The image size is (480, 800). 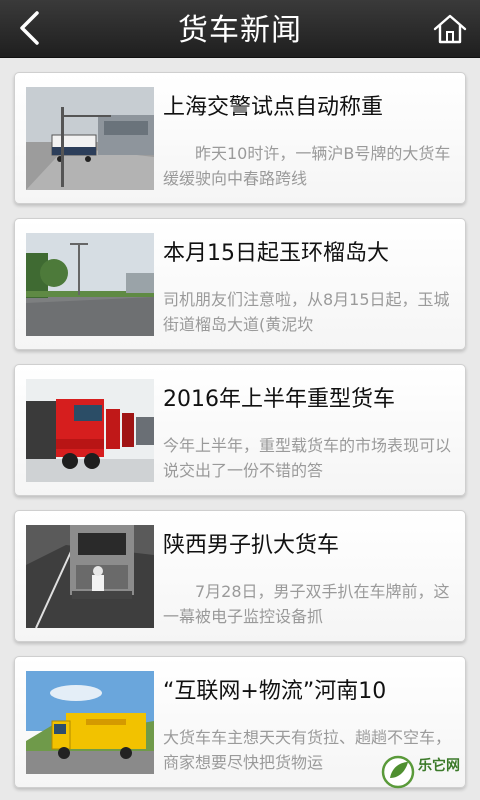 I want to click on news-summary: 昨天10时许，一辆沪B号牌的大货车缓缓驶向中春路跨线, so click(x=307, y=166).